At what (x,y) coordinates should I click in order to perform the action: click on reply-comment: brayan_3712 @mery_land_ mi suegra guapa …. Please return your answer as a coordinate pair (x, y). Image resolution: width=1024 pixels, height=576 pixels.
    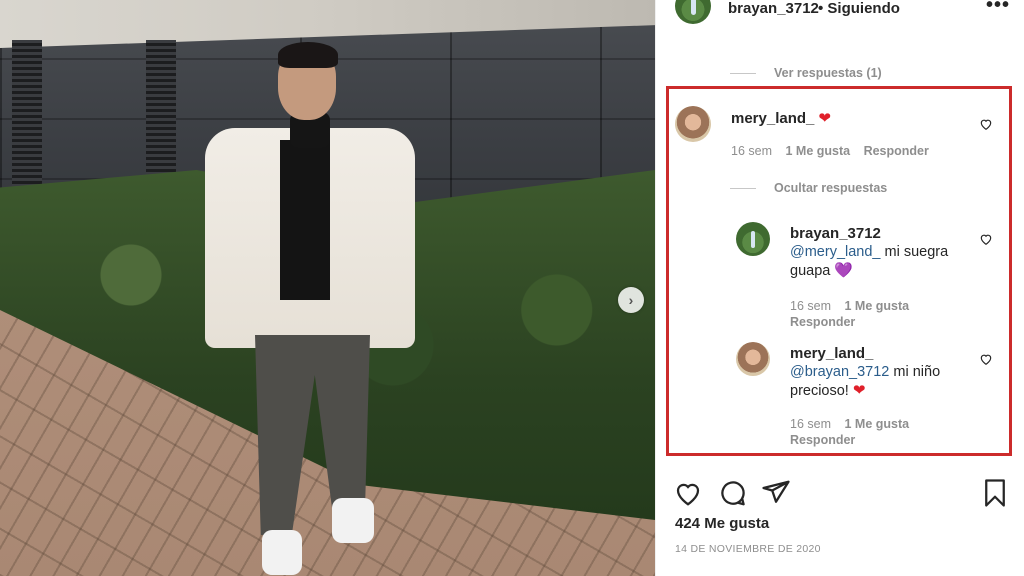
    Looking at the image, I should click on (876, 277).